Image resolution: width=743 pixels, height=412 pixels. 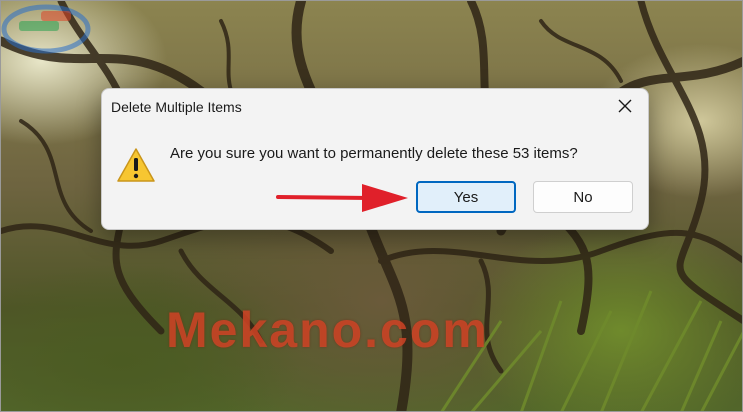 I want to click on watermark-text: Mekano.com, so click(x=327, y=330).